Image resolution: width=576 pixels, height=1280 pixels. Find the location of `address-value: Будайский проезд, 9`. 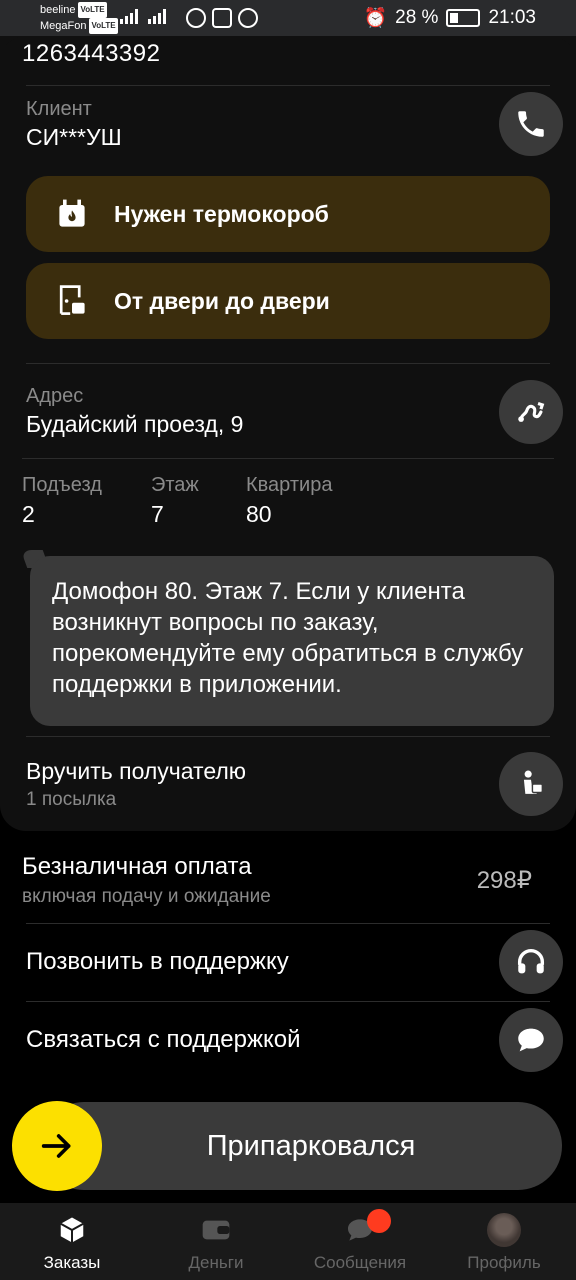

address-value: Будайский проезд, 9 is located at coordinates (135, 424).